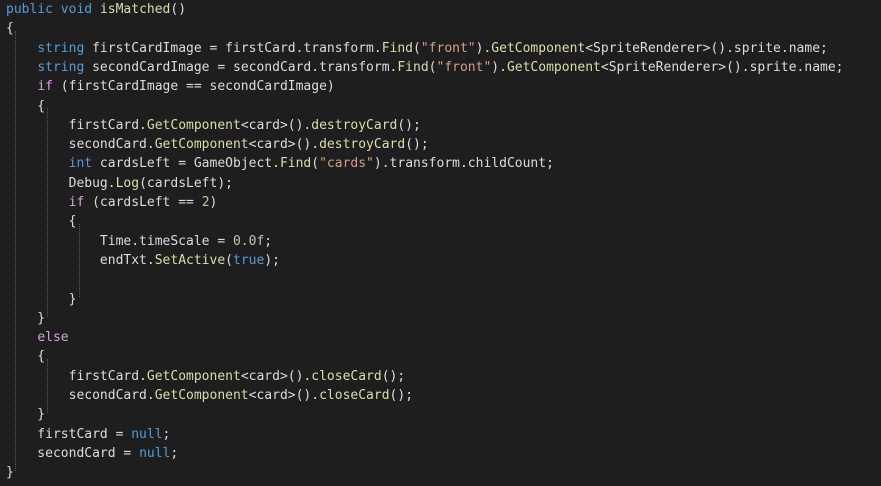 The image size is (881, 486). I want to click on code-token: (firstCardImage == secondCardImage), so click(193, 87).